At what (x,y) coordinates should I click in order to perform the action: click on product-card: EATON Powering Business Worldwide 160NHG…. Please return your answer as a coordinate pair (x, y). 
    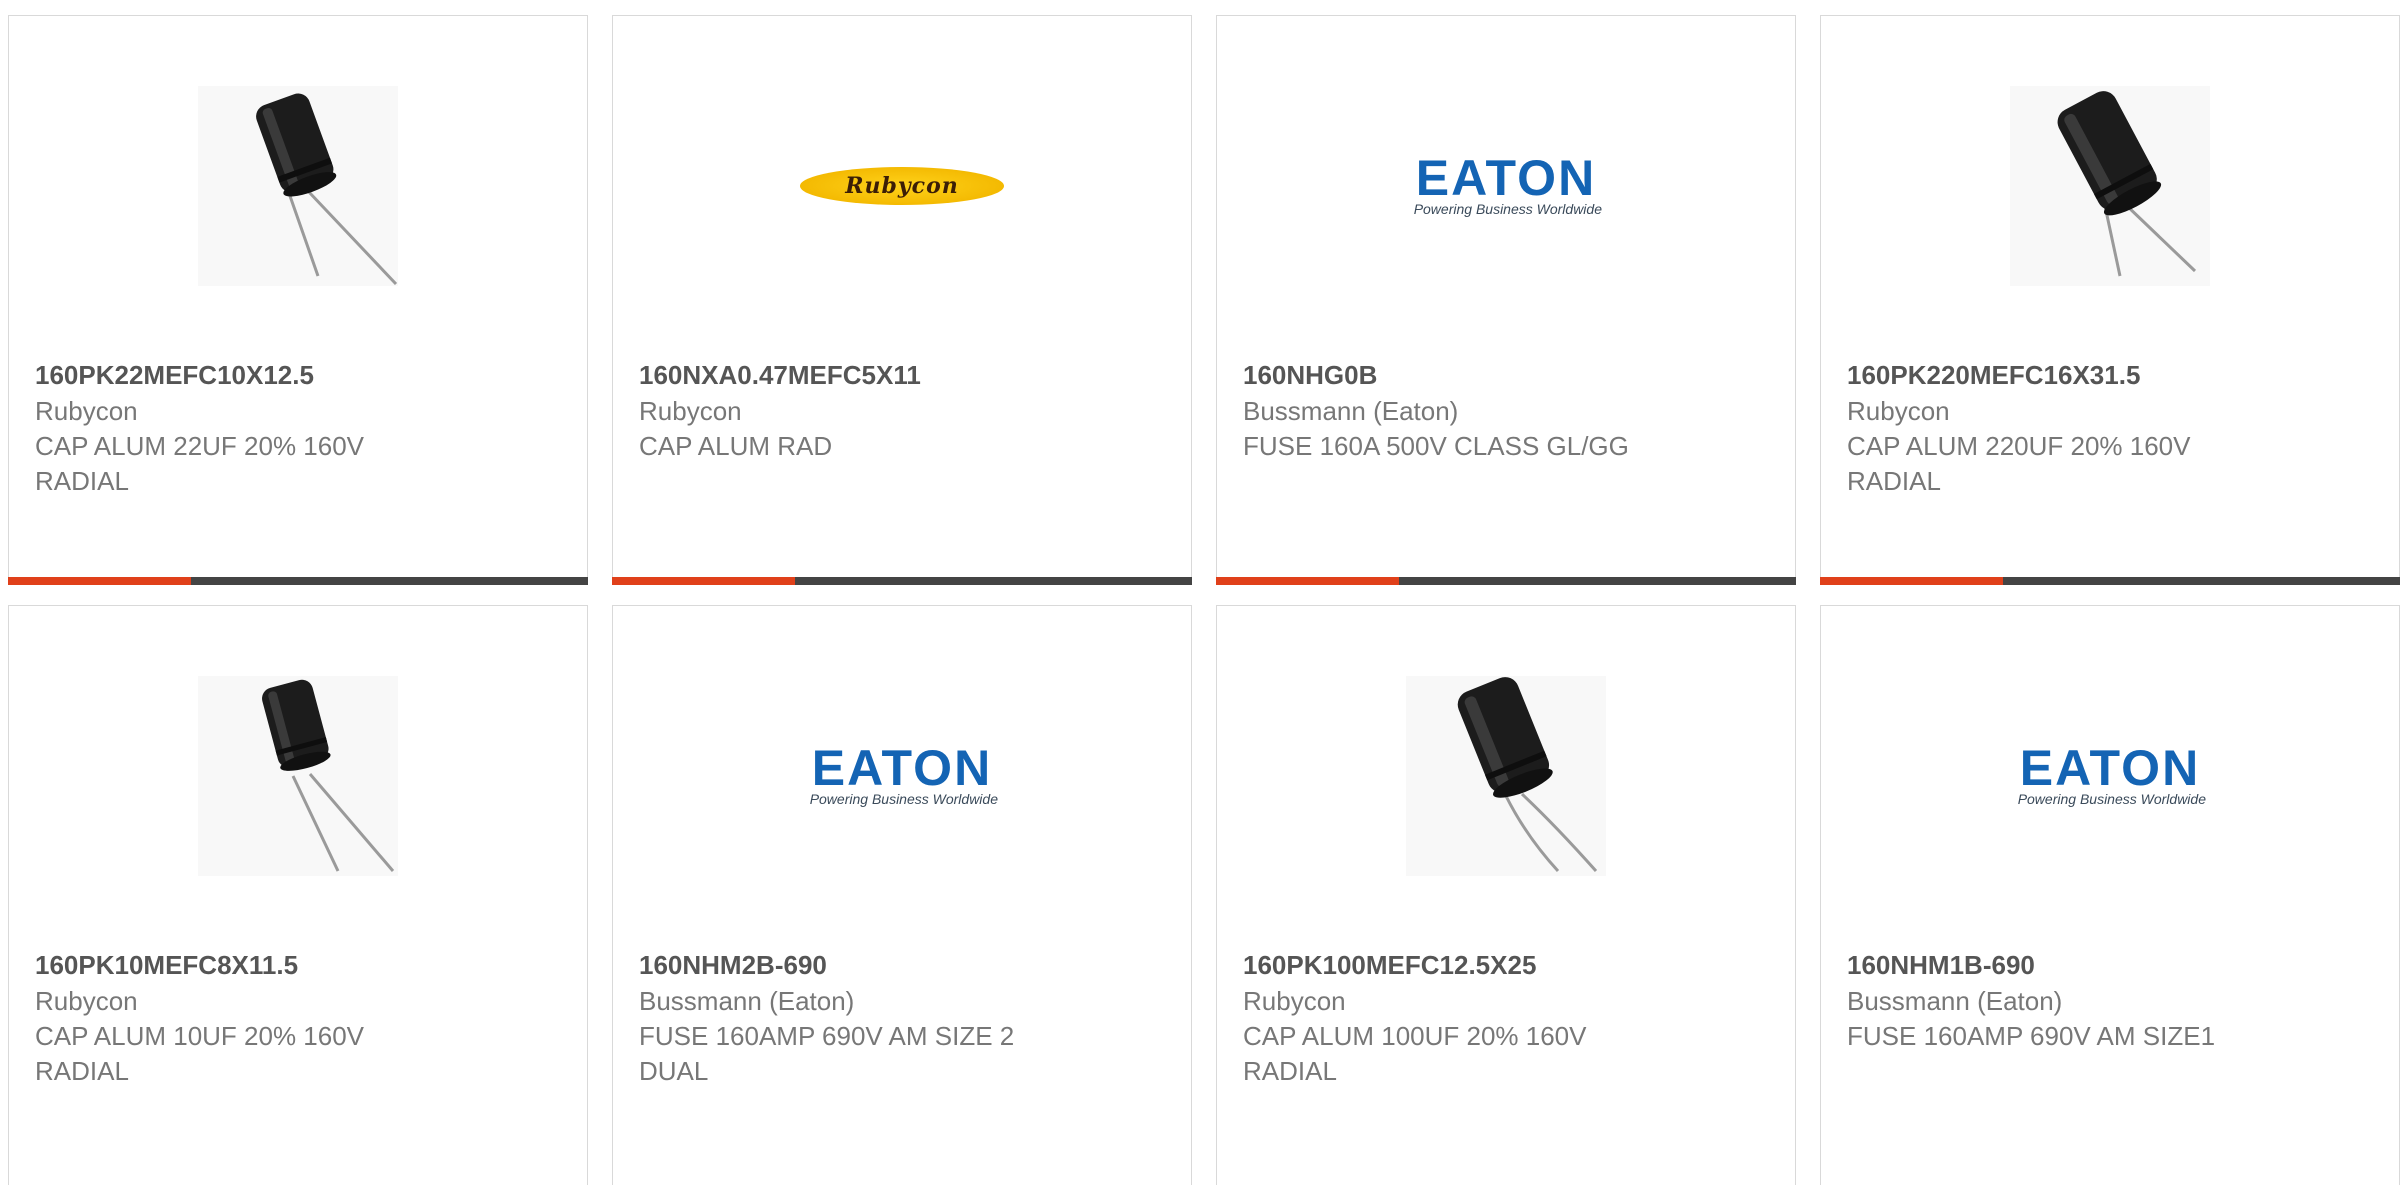
    Looking at the image, I should click on (1506, 300).